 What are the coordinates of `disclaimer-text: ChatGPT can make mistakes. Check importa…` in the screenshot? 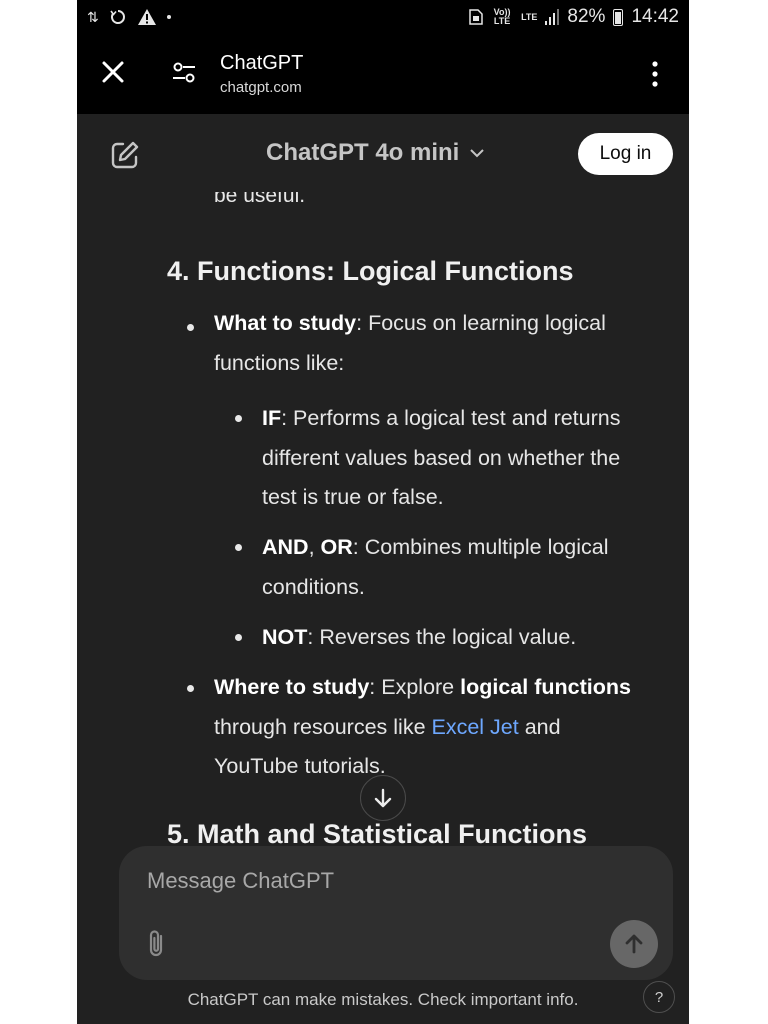 It's located at (383, 999).